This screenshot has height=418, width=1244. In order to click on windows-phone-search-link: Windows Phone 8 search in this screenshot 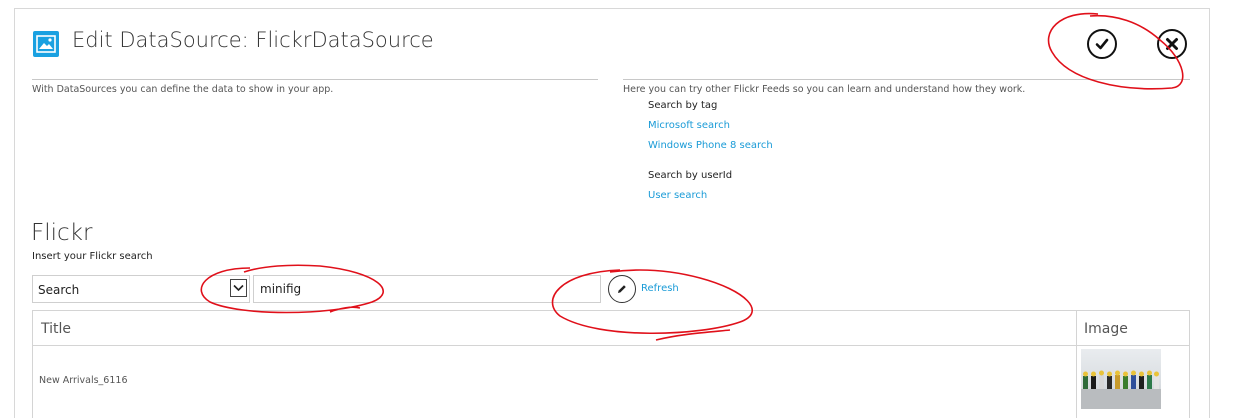, I will do `click(710, 145)`.